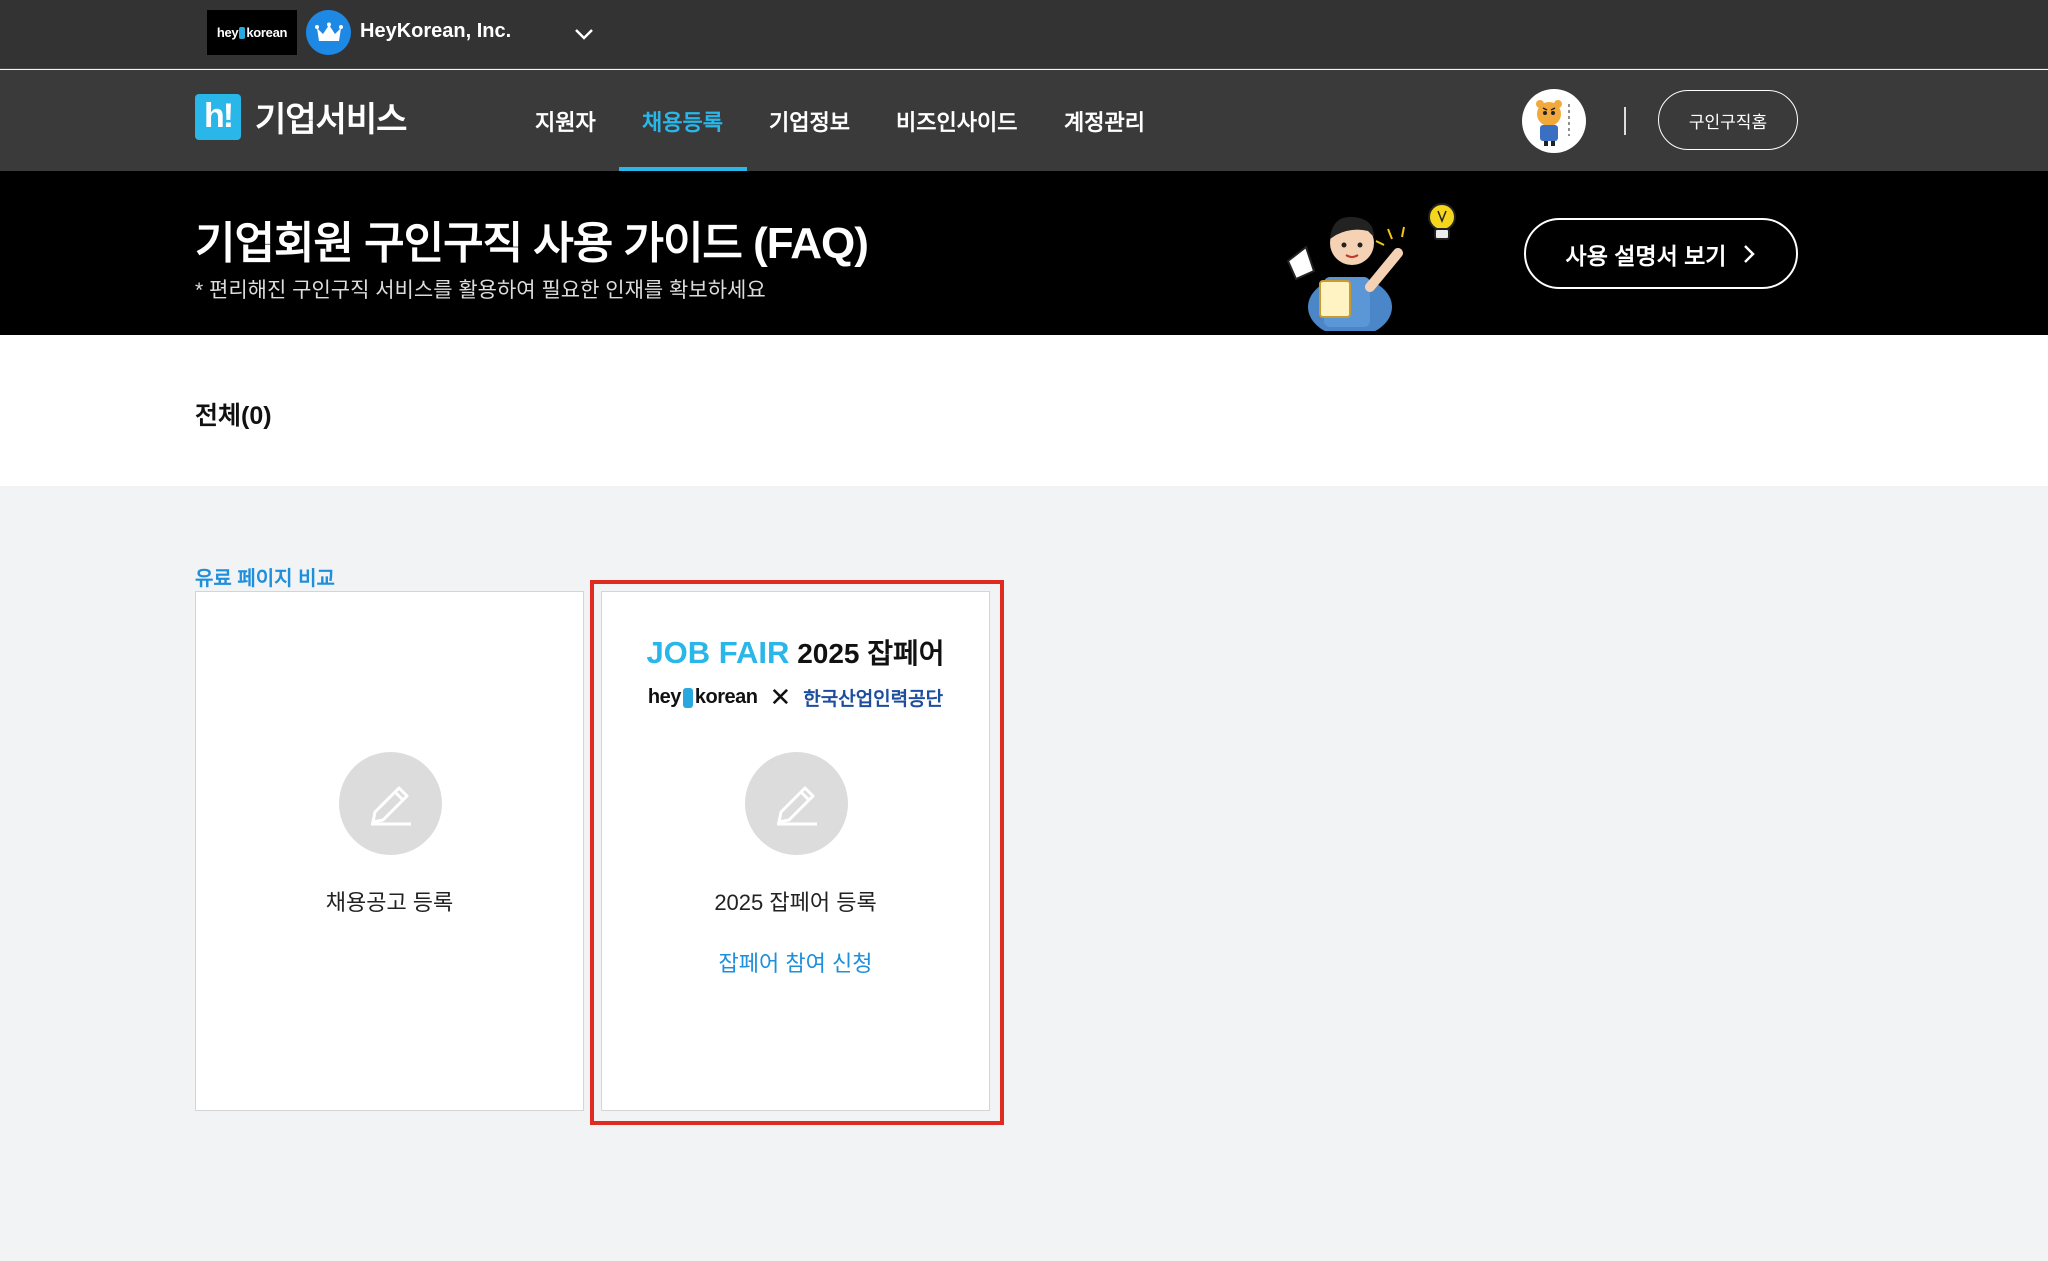 Image resolution: width=2048 pixels, height=1261 pixels. Describe the element at coordinates (1625, 121) in the screenshot. I see `nav-divider` at that location.